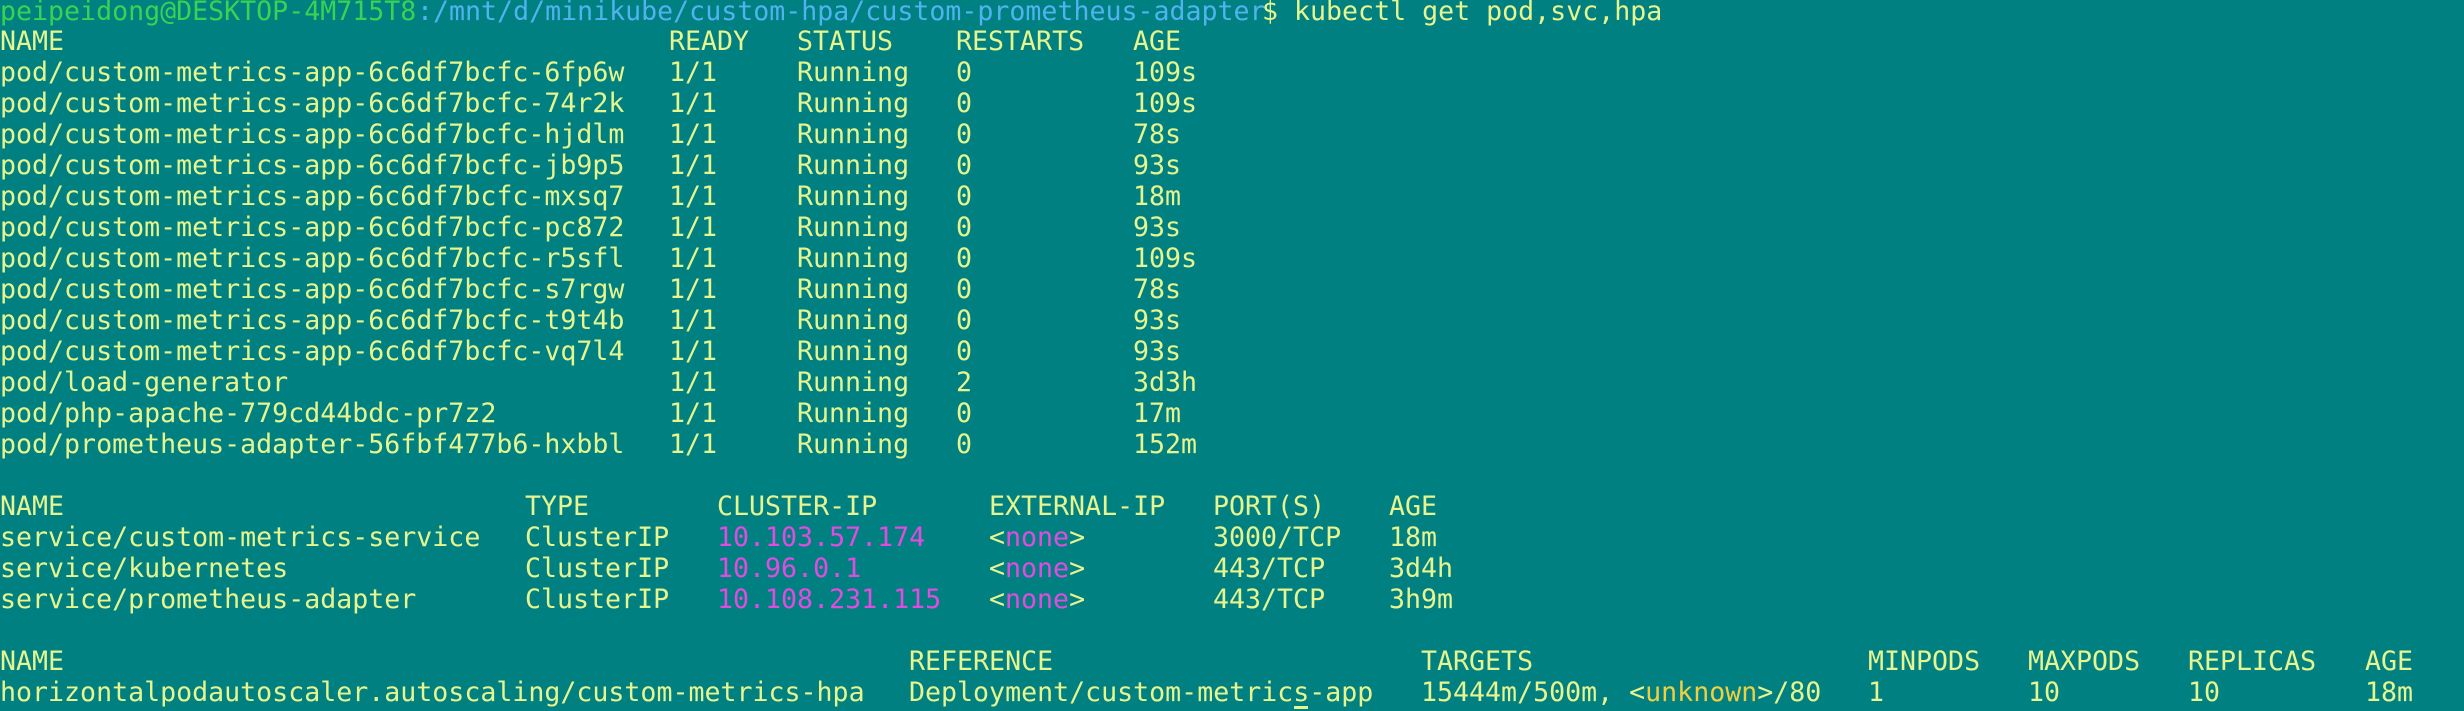  Describe the element at coordinates (2204, 692) in the screenshot. I see `hpa-replicas: 10` at that location.